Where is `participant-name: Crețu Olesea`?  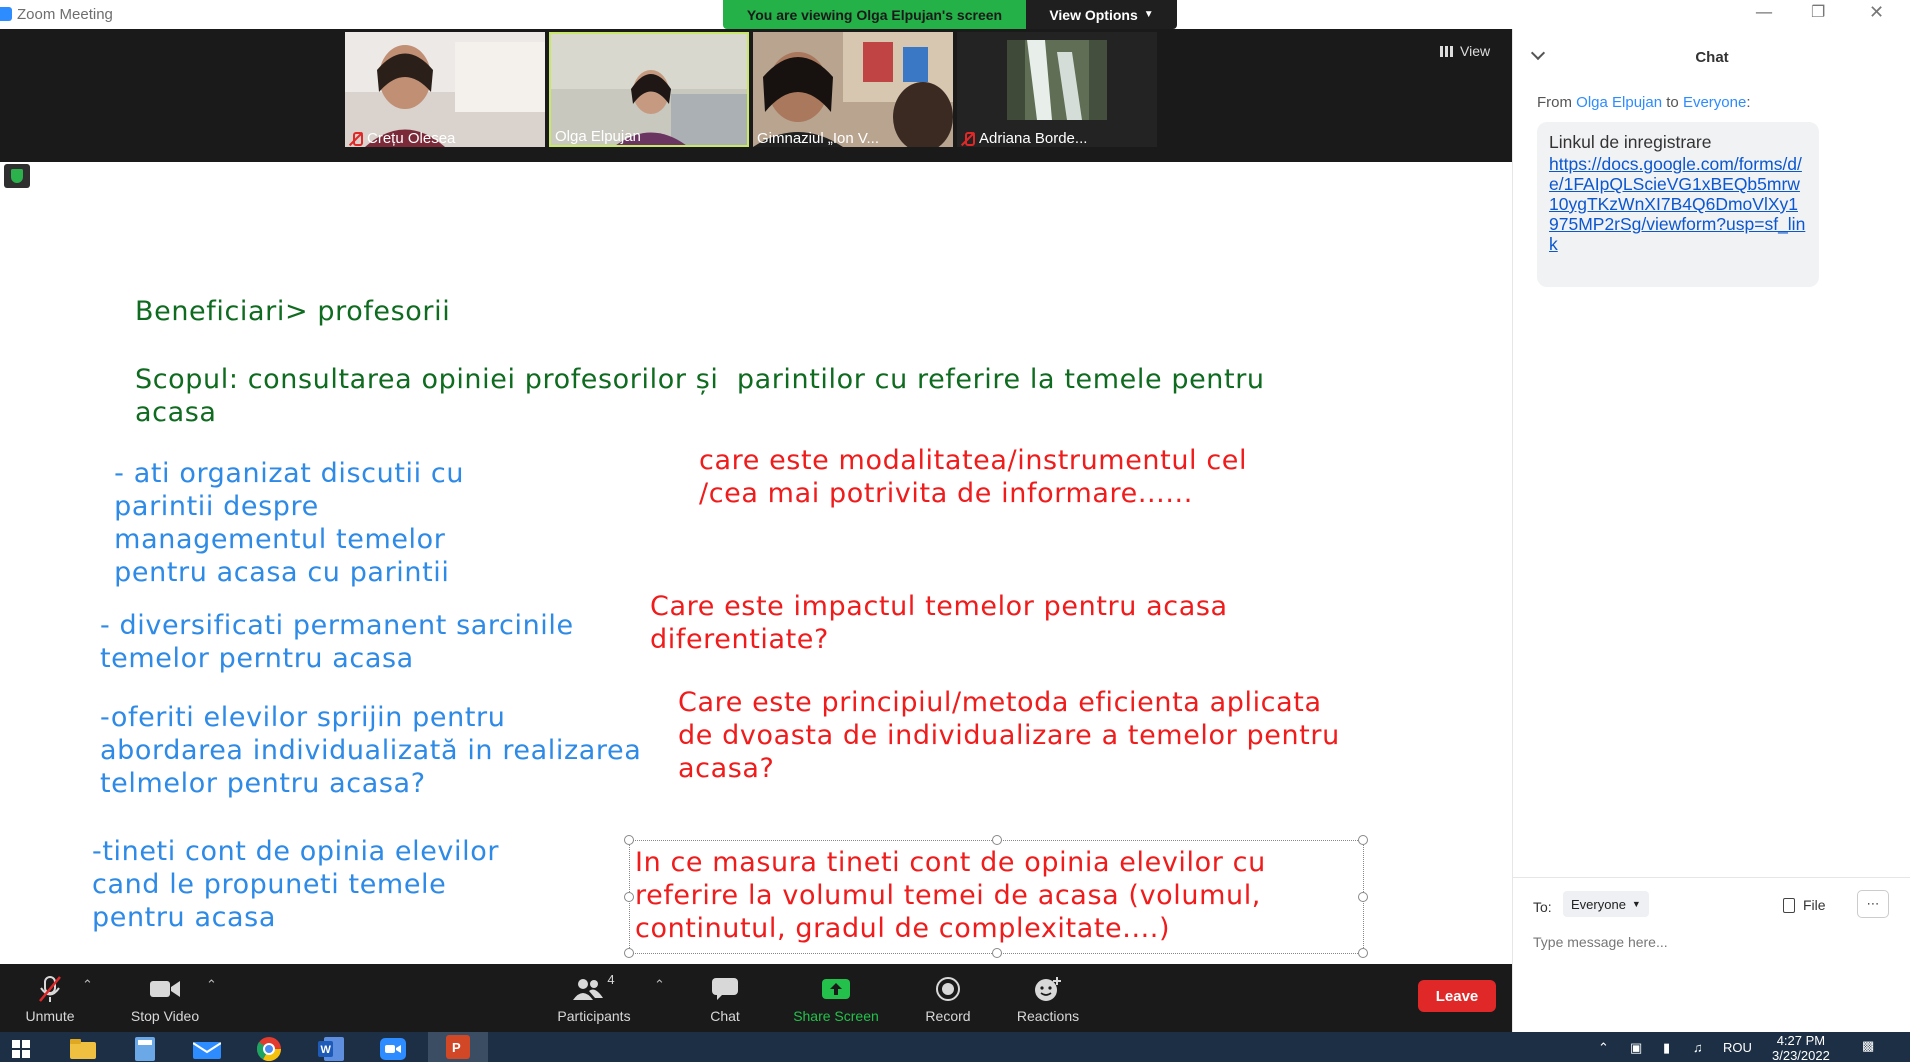
participant-name: Crețu Olesea is located at coordinates (402, 138).